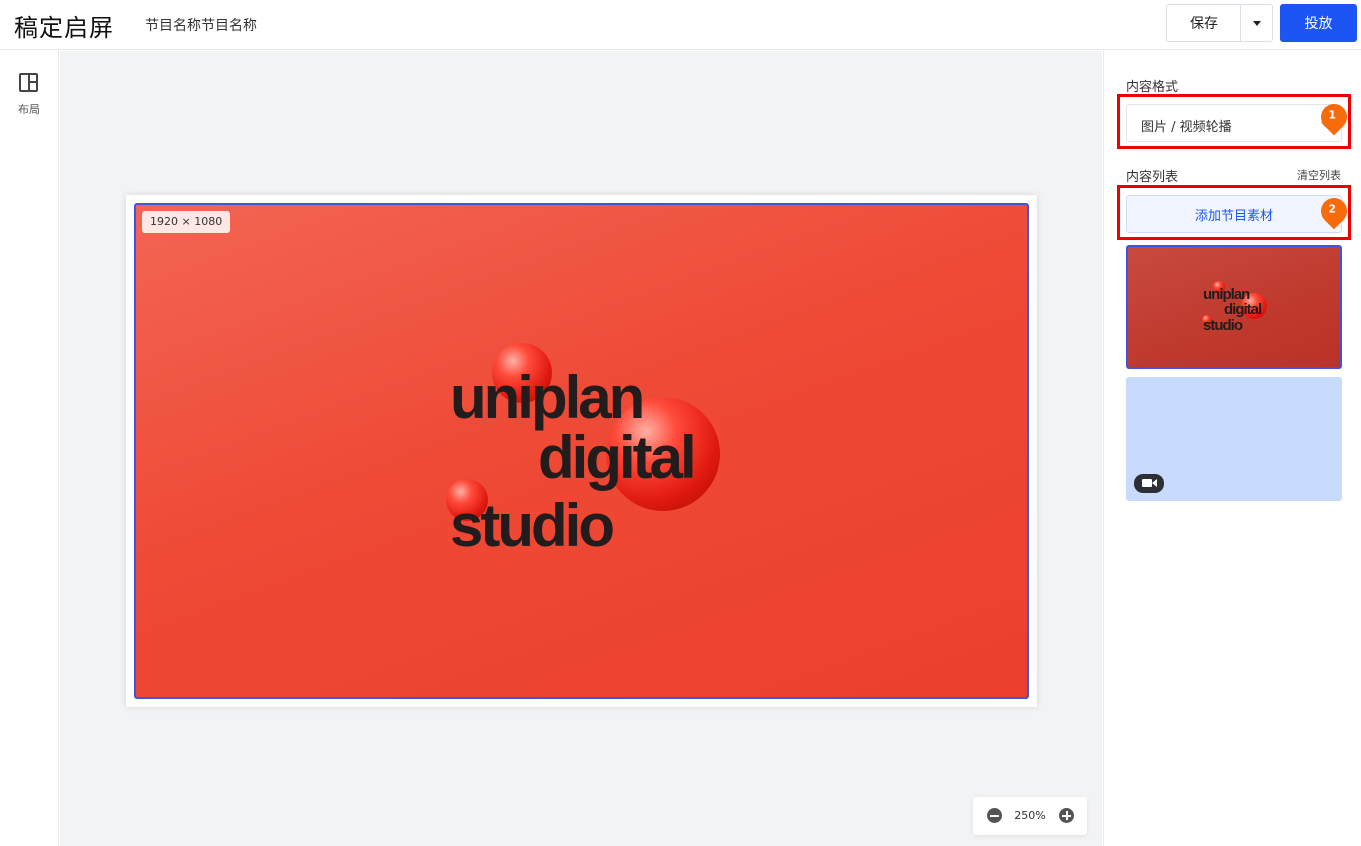 The width and height of the screenshot is (1361, 846). I want to click on slide-text-line: digital, so click(617, 457).